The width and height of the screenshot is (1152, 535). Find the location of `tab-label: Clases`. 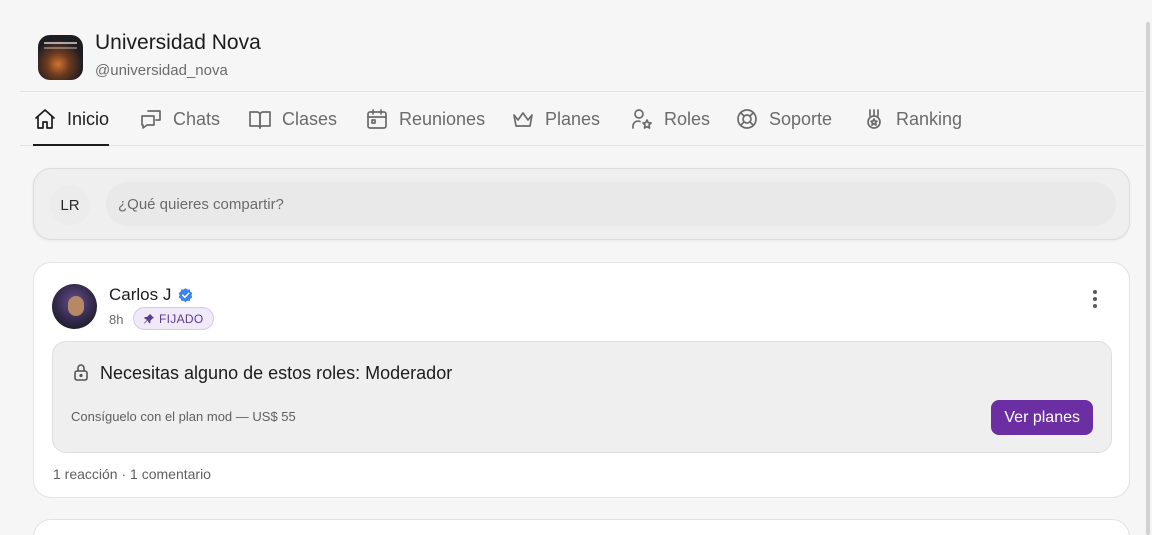

tab-label: Clases is located at coordinates (310, 118).